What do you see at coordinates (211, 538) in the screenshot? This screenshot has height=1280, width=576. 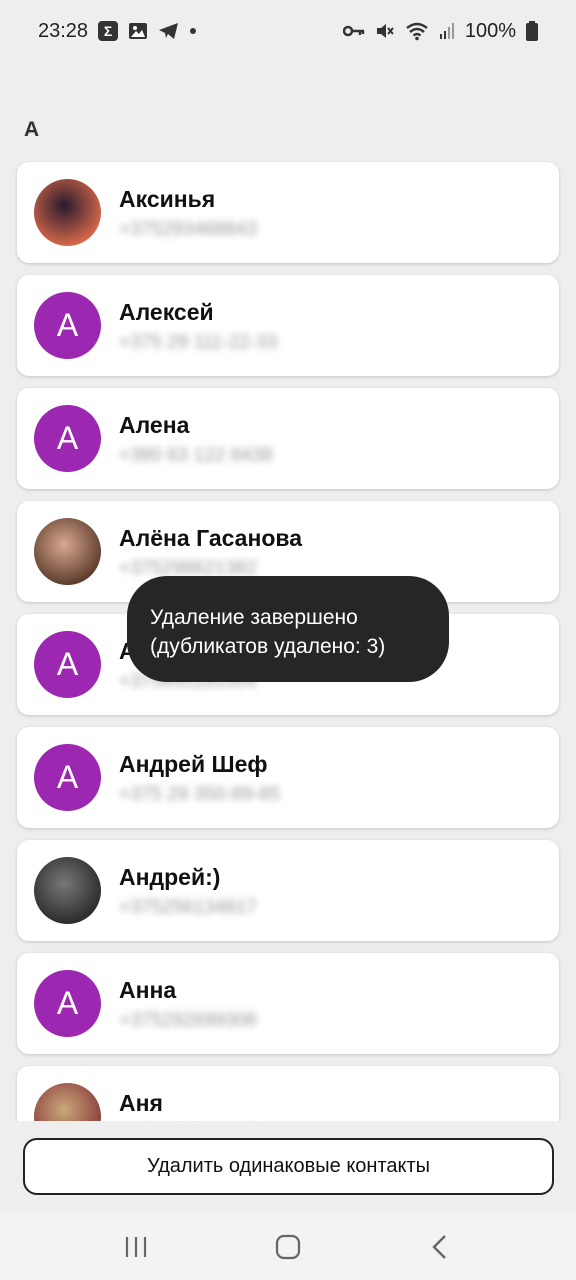 I see `contact-name: Алёна Гасанова` at bounding box center [211, 538].